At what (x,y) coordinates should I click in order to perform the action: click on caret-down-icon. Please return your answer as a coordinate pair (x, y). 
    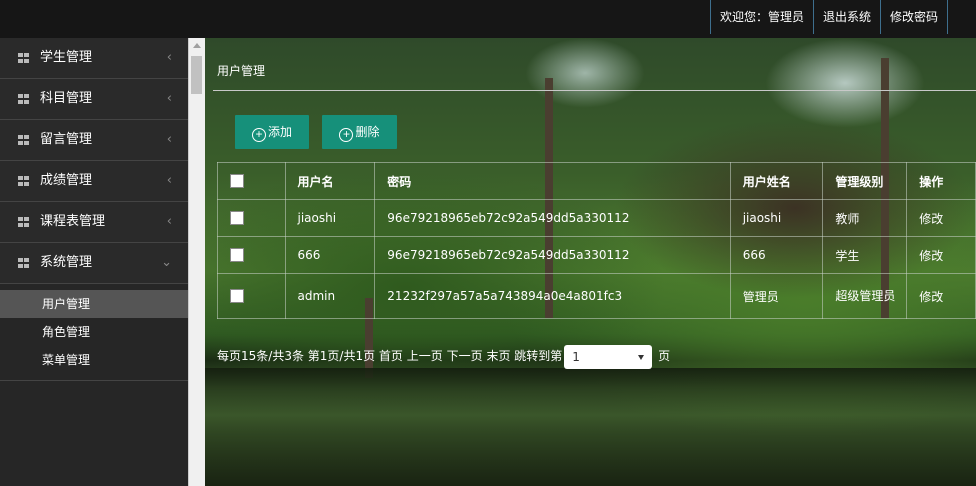
    Looking at the image, I should click on (641, 357).